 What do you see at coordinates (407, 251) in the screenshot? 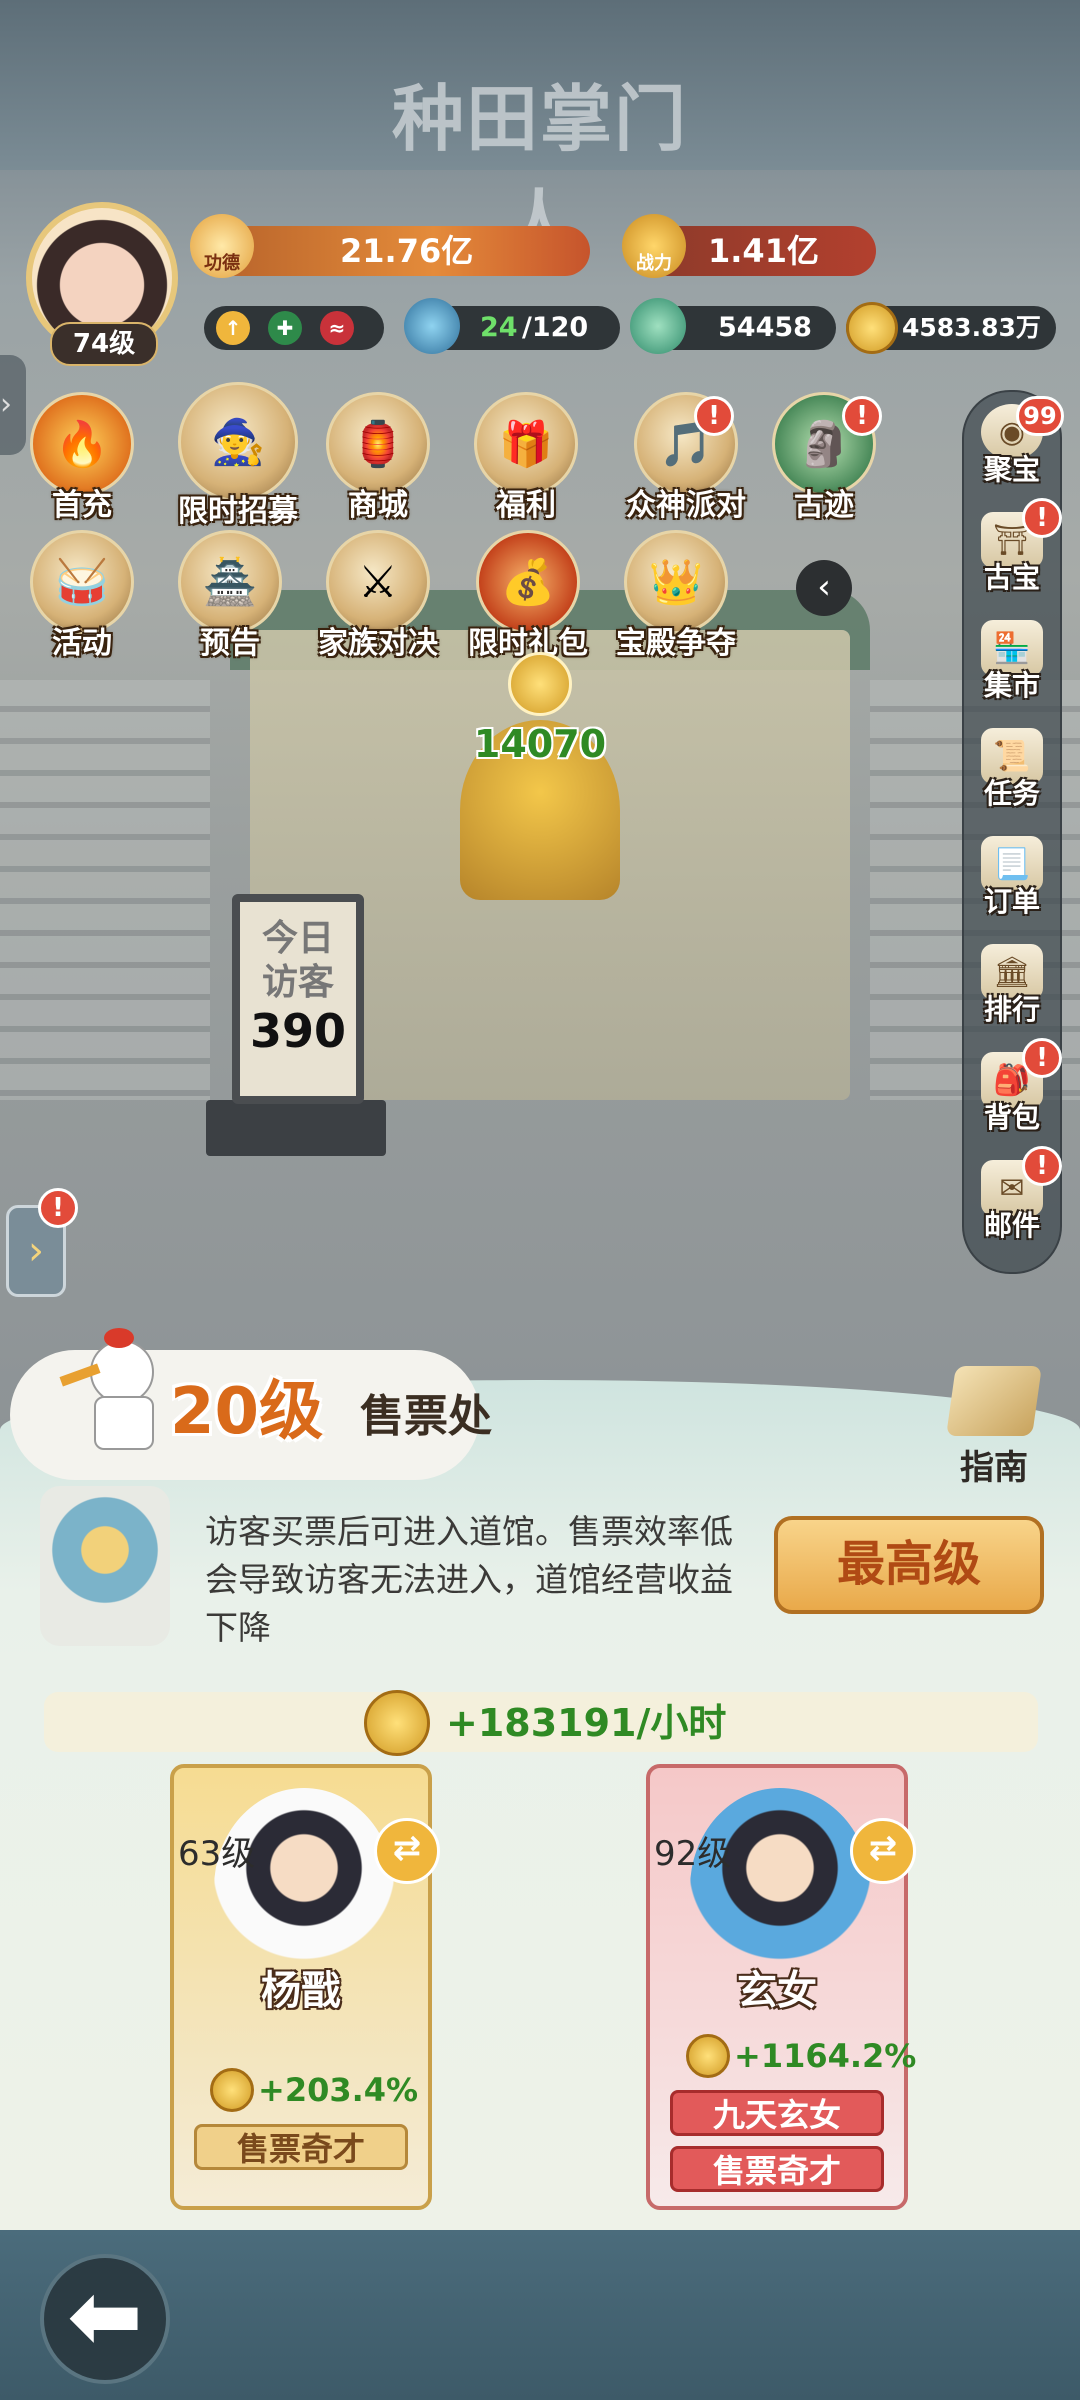
I see `gongde-value: 21.76亿` at bounding box center [407, 251].